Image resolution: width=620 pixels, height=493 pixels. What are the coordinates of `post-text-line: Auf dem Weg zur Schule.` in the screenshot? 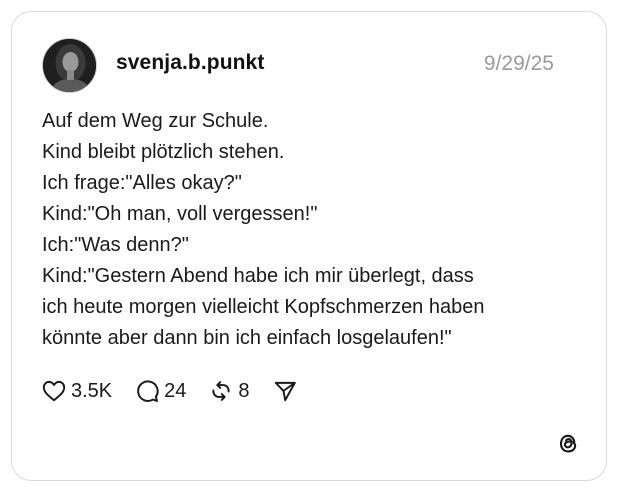 It's located at (155, 121).